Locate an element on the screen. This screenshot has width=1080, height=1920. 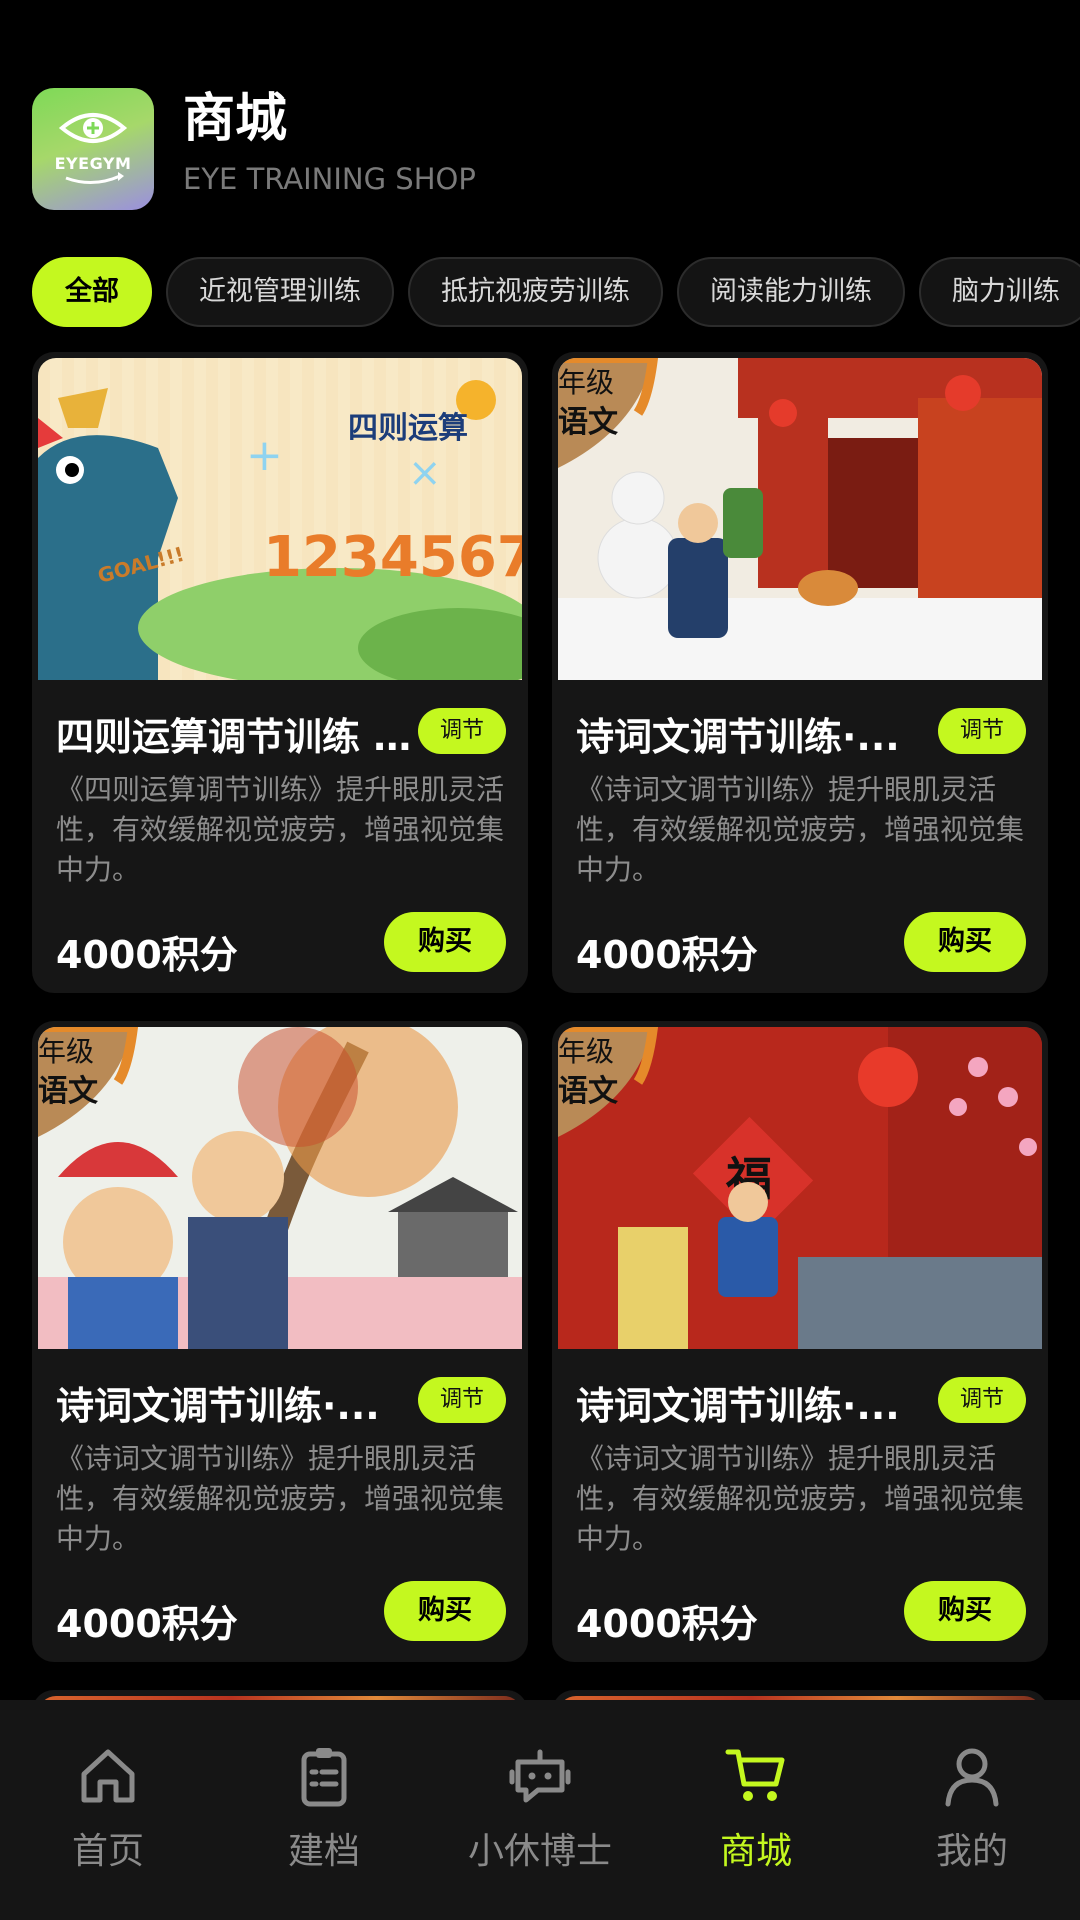
robot-chat-icon is located at coordinates (540, 1776).